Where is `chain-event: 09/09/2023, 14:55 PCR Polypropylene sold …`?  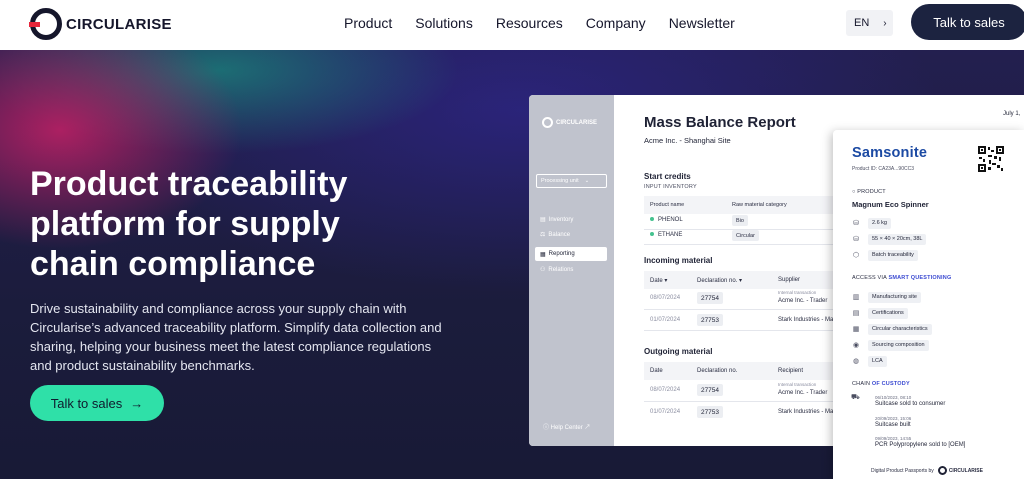
chain-event: 09/09/2023, 14:55 PCR Polypropylene sold … is located at coordinates (920, 442).